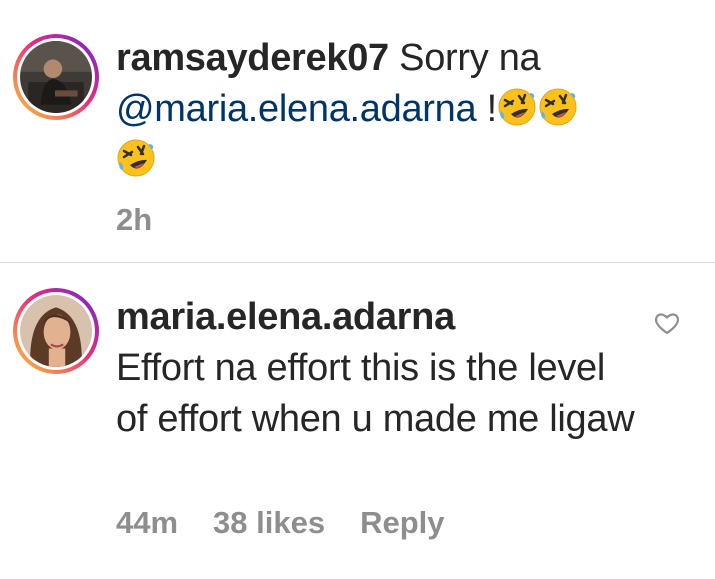  I want to click on comment-body: Sorry na, so click(470, 58).